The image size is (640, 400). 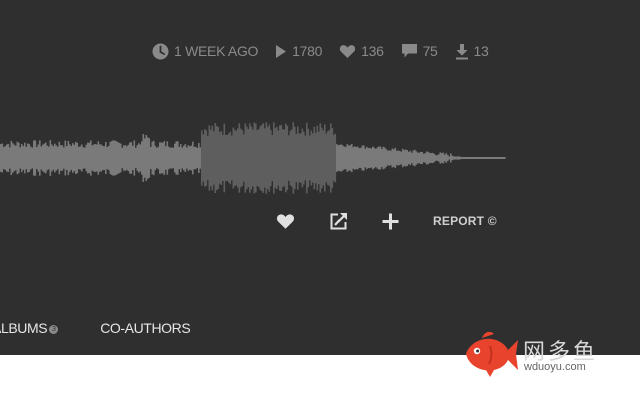 What do you see at coordinates (372, 51) in the screenshot?
I see `likes-count: 136` at bounding box center [372, 51].